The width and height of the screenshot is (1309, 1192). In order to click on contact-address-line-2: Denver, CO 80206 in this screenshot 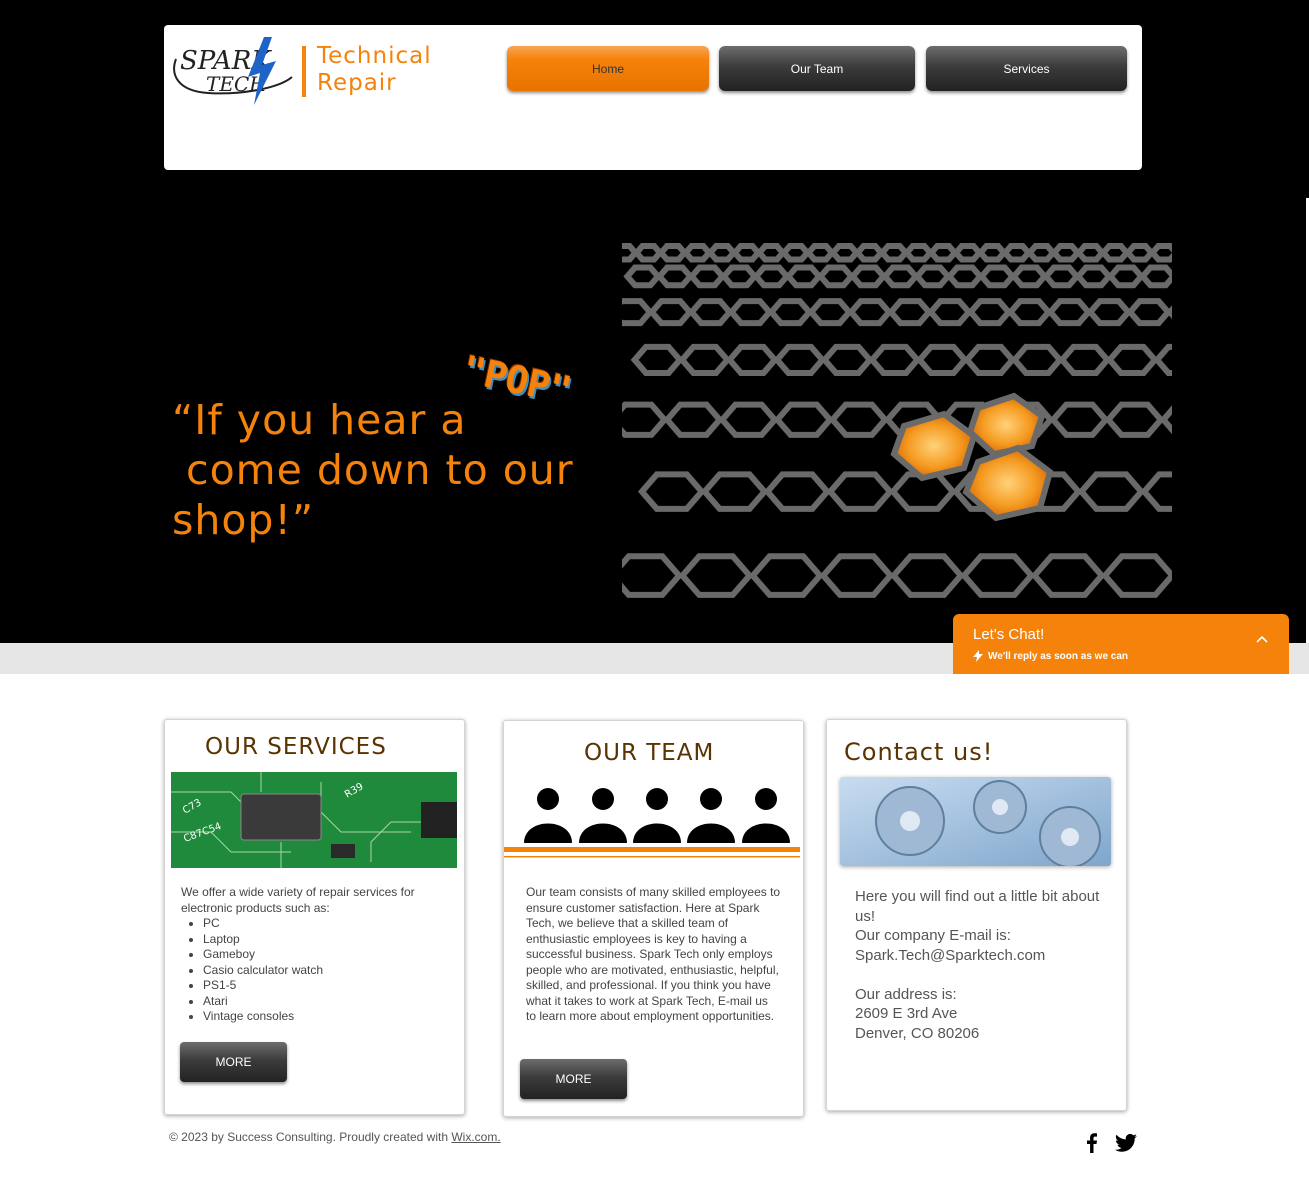, I will do `click(917, 1033)`.